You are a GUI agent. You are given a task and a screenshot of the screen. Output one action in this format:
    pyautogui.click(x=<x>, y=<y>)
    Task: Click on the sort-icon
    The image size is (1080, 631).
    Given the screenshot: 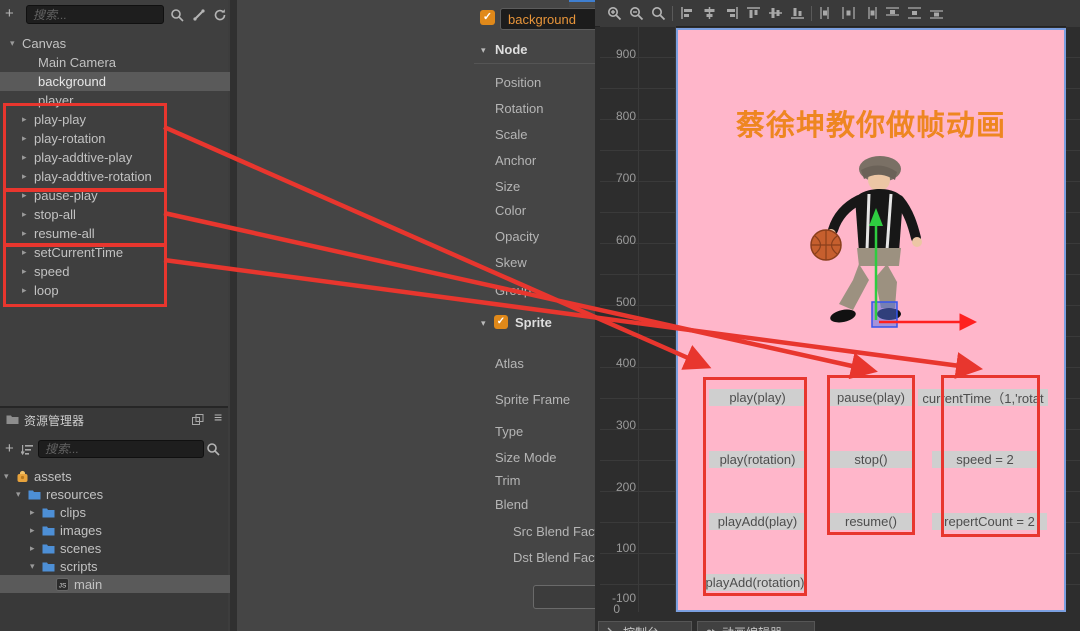 What is the action you would take?
    pyautogui.click(x=27, y=450)
    